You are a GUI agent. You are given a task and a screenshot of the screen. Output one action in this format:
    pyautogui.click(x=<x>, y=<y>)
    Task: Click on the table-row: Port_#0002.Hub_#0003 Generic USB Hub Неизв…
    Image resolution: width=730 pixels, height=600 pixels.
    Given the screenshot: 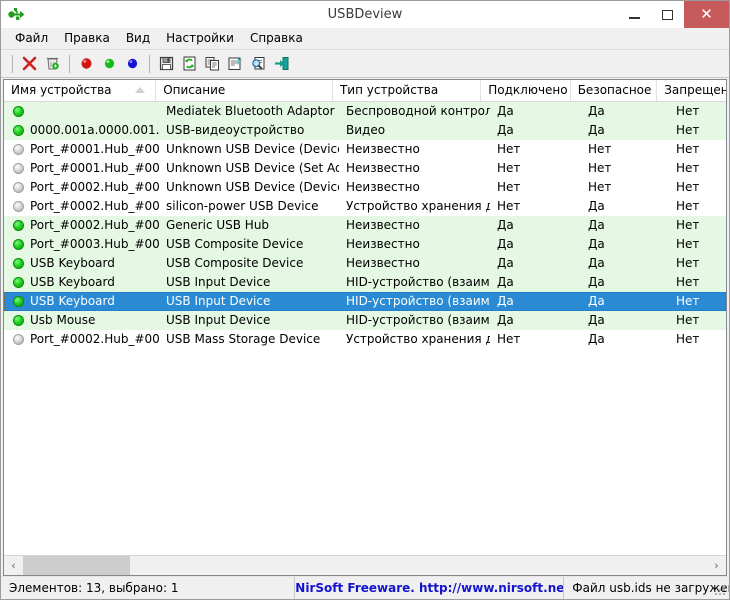 What is the action you would take?
    pyautogui.click(x=365, y=225)
    